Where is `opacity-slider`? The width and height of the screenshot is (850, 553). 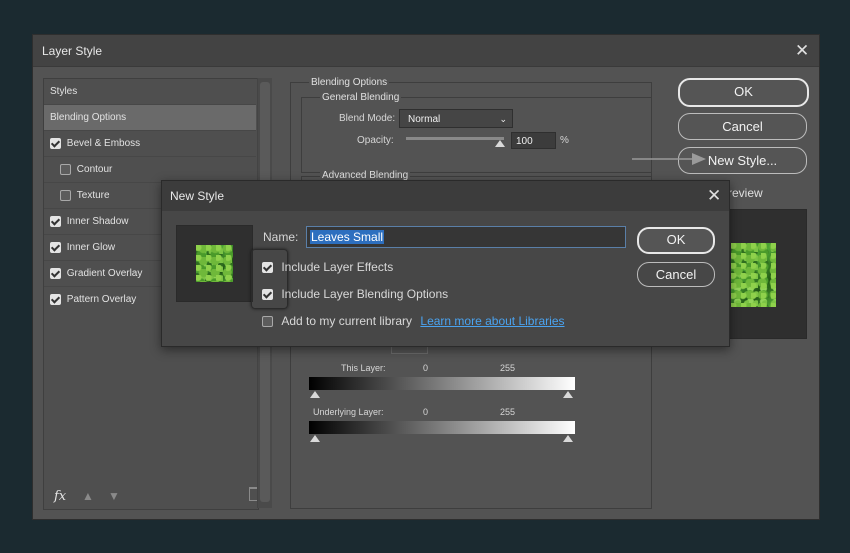 opacity-slider is located at coordinates (455, 138).